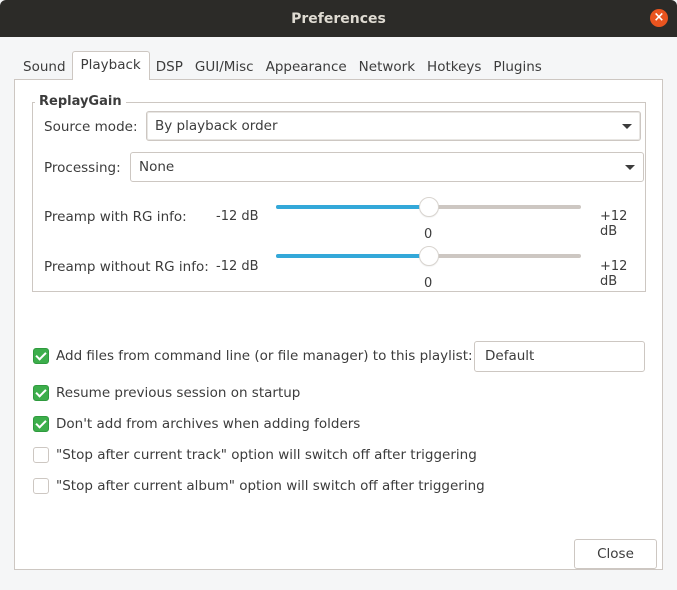 The height and width of the screenshot is (590, 677). What do you see at coordinates (454, 67) in the screenshot?
I see `tab-hotkeys: Hotkeys` at bounding box center [454, 67].